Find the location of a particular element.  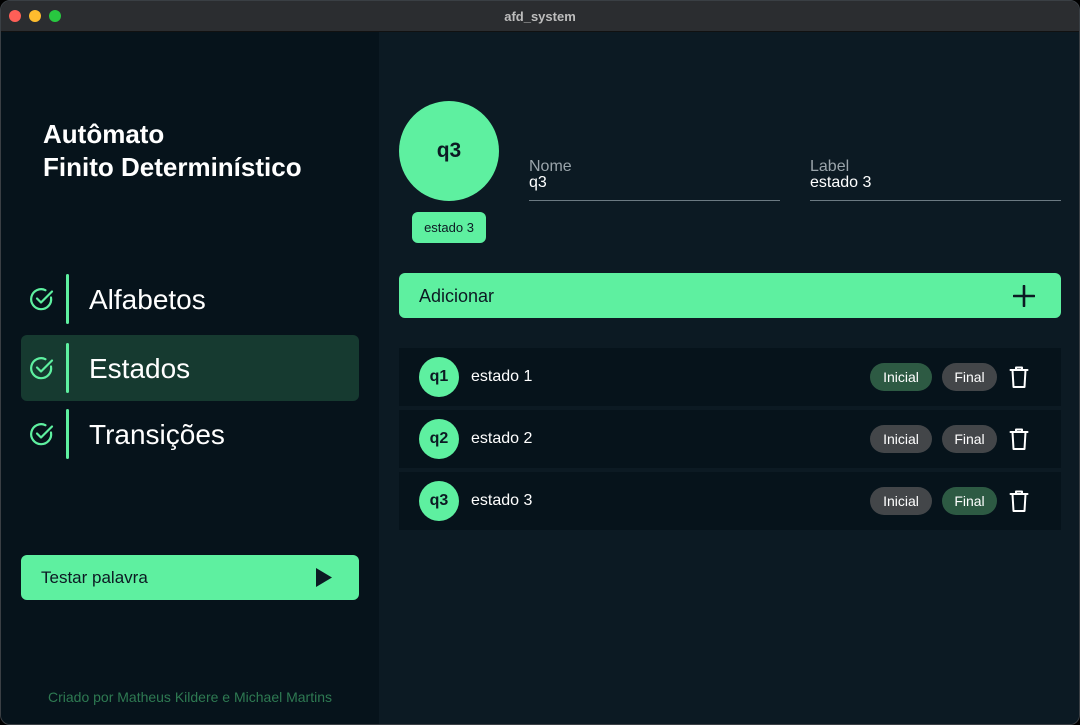

sidebar-item-transicoes: Transições is located at coordinates (190, 434).